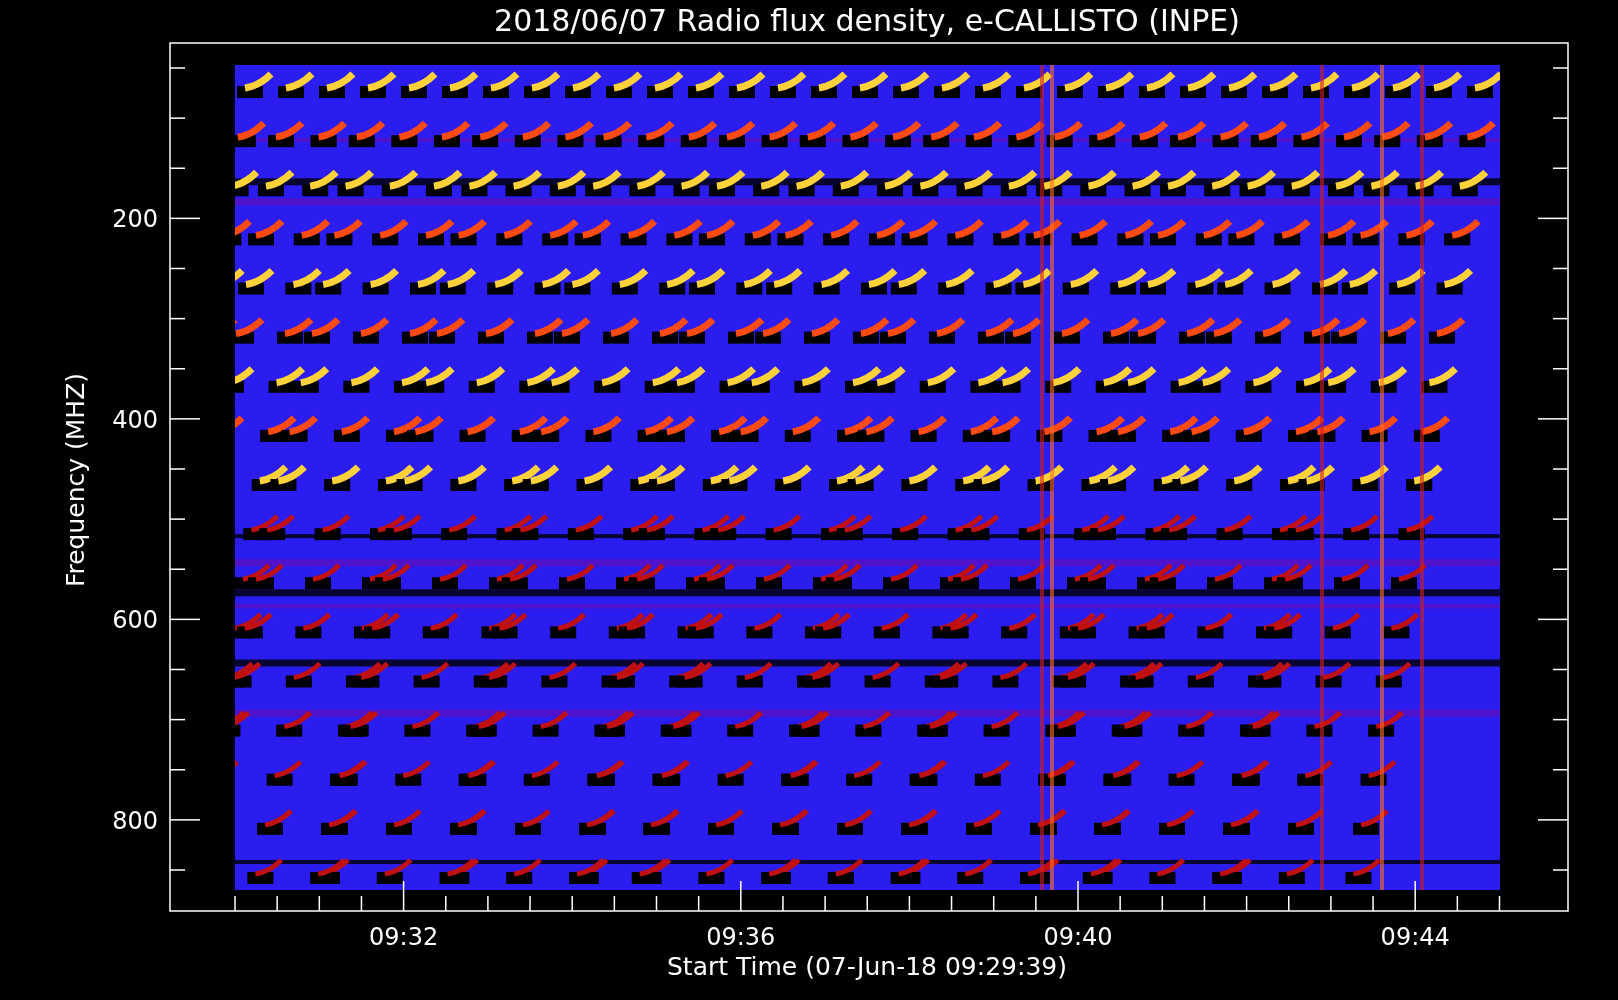 This screenshot has height=1000, width=1618. What do you see at coordinates (75, 480) in the screenshot?
I see `y-axis-label: Frequency (MHZ)` at bounding box center [75, 480].